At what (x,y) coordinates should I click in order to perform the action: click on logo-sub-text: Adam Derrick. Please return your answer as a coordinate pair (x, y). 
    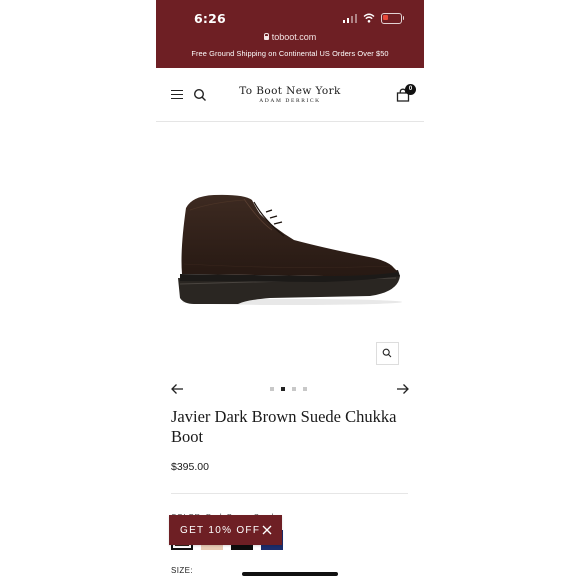
    Looking at the image, I should click on (290, 101).